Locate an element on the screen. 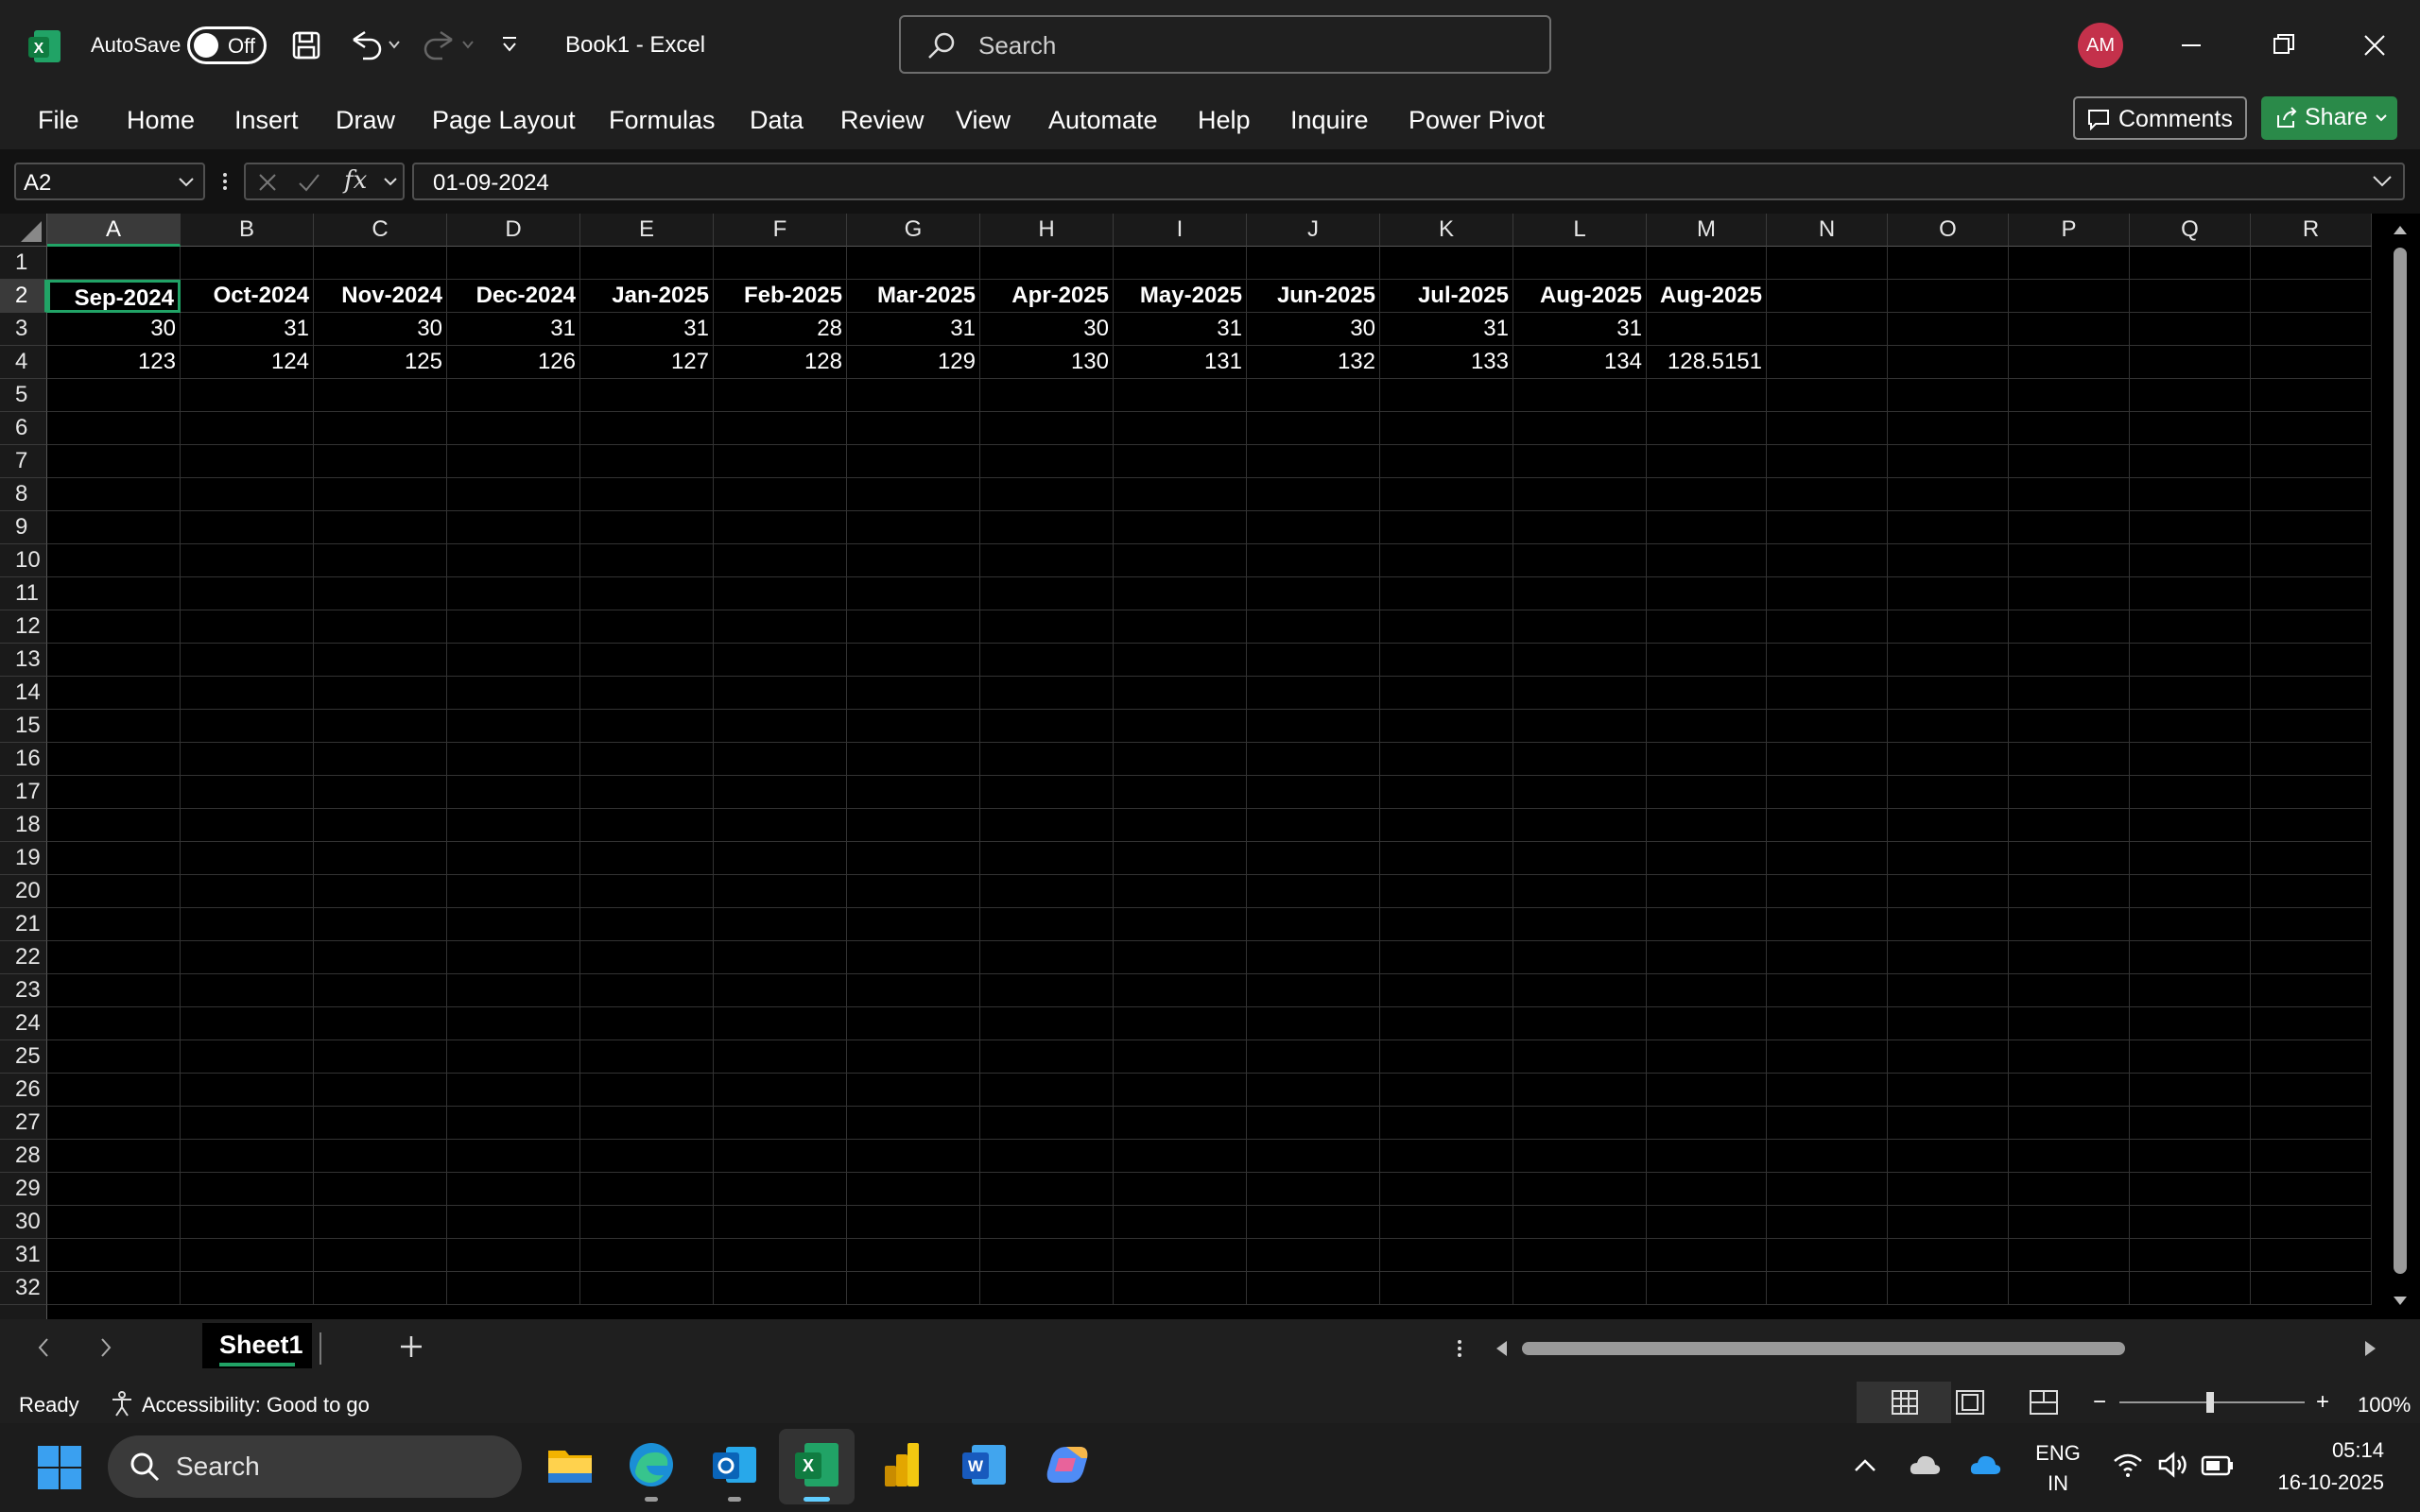  cell-p24 is located at coordinates (2069, 1023).